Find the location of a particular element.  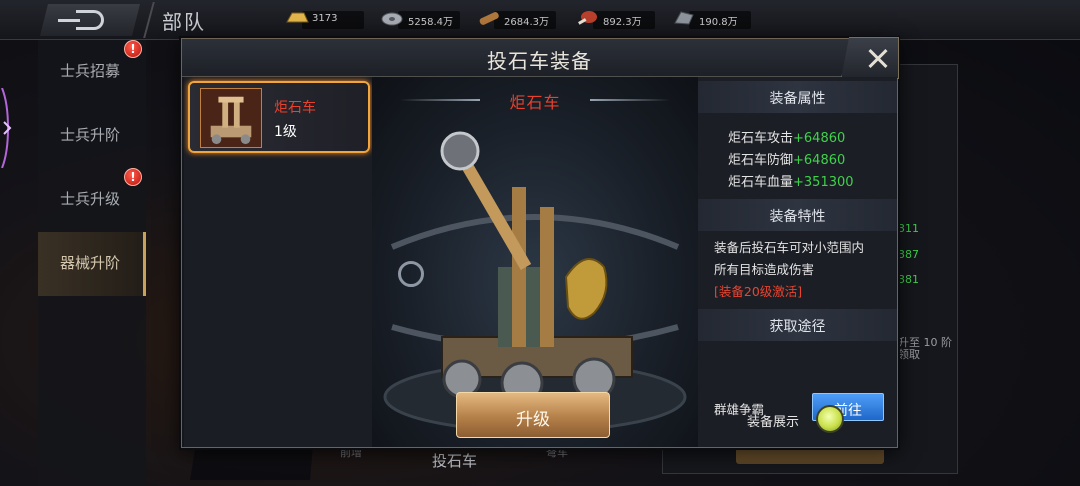

rotate-indicator is located at coordinates (411, 274).